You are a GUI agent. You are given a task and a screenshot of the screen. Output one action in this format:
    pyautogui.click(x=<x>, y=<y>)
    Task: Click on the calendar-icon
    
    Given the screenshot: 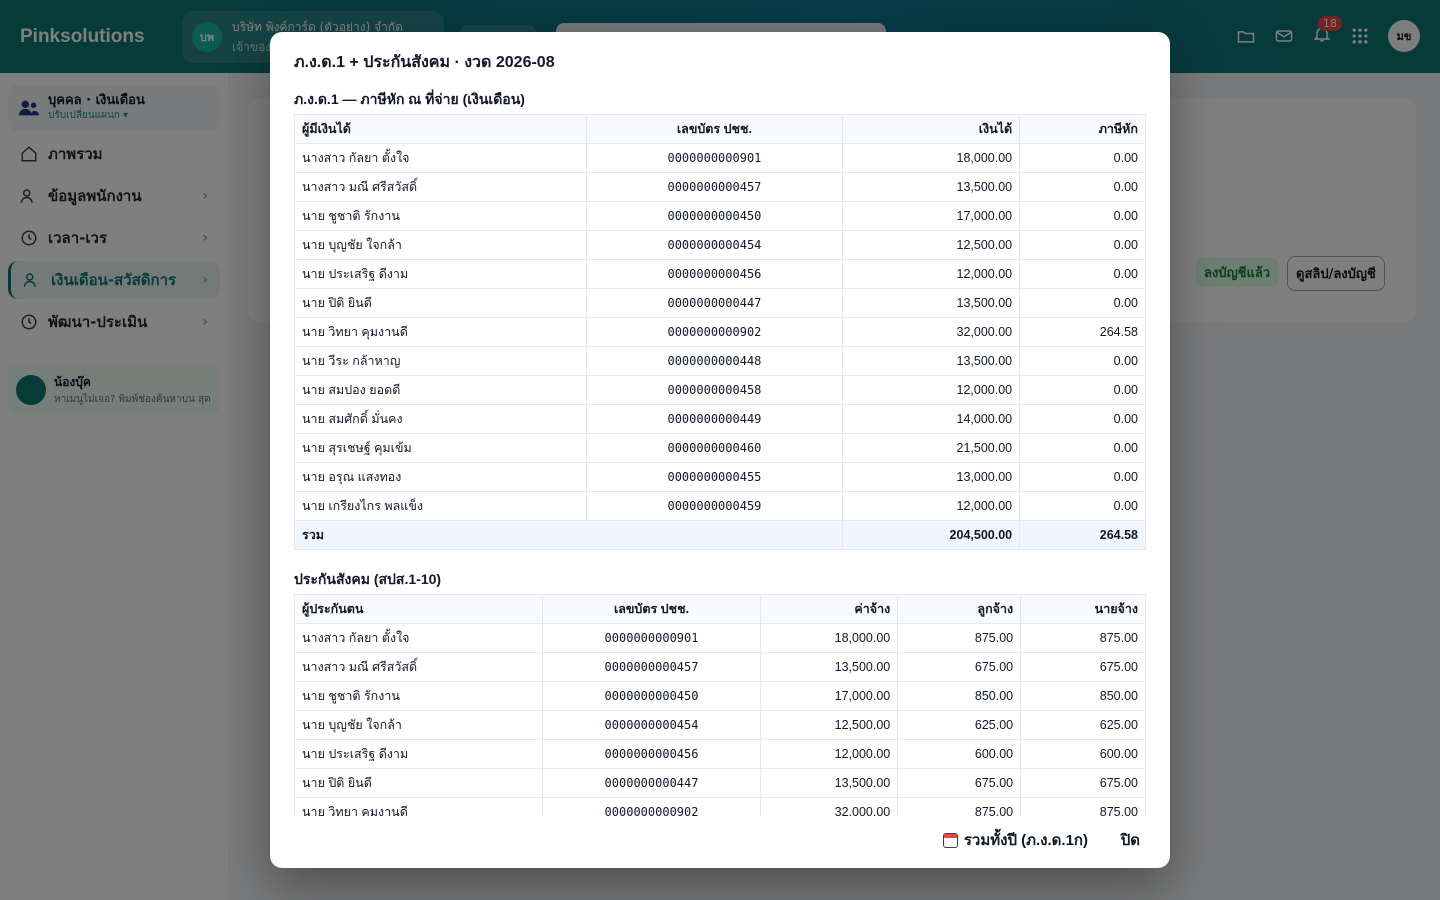 What is the action you would take?
    pyautogui.click(x=950, y=840)
    